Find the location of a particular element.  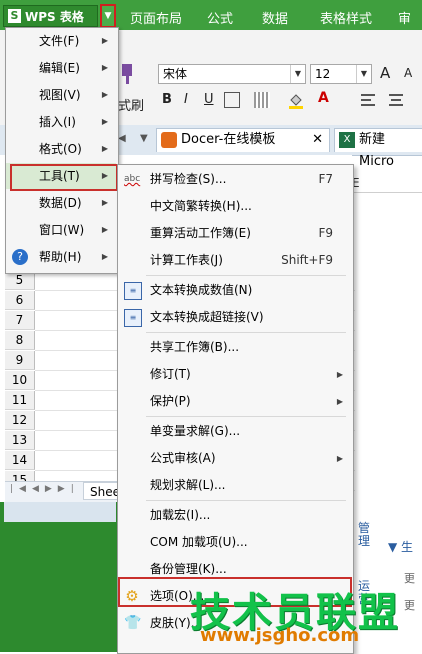

tools-menu-item: 保护(P) ▶ is located at coordinates (234, 401).